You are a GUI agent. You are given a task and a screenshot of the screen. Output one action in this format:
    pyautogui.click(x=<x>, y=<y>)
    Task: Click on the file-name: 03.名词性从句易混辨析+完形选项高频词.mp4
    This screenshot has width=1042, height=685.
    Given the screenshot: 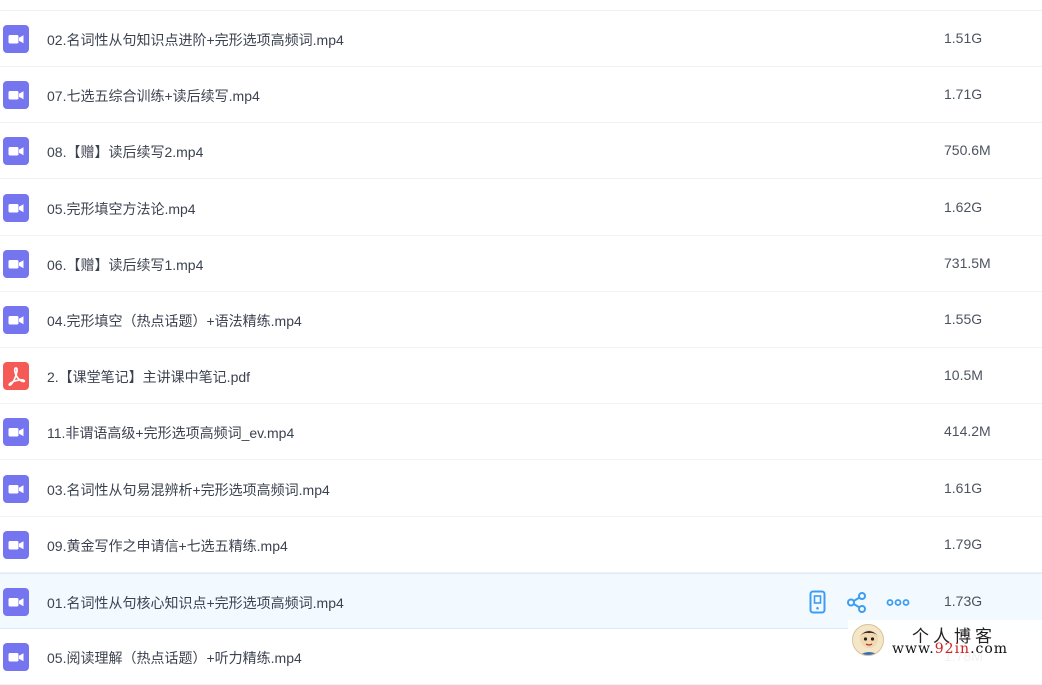 What is the action you would take?
    pyautogui.click(x=188, y=490)
    